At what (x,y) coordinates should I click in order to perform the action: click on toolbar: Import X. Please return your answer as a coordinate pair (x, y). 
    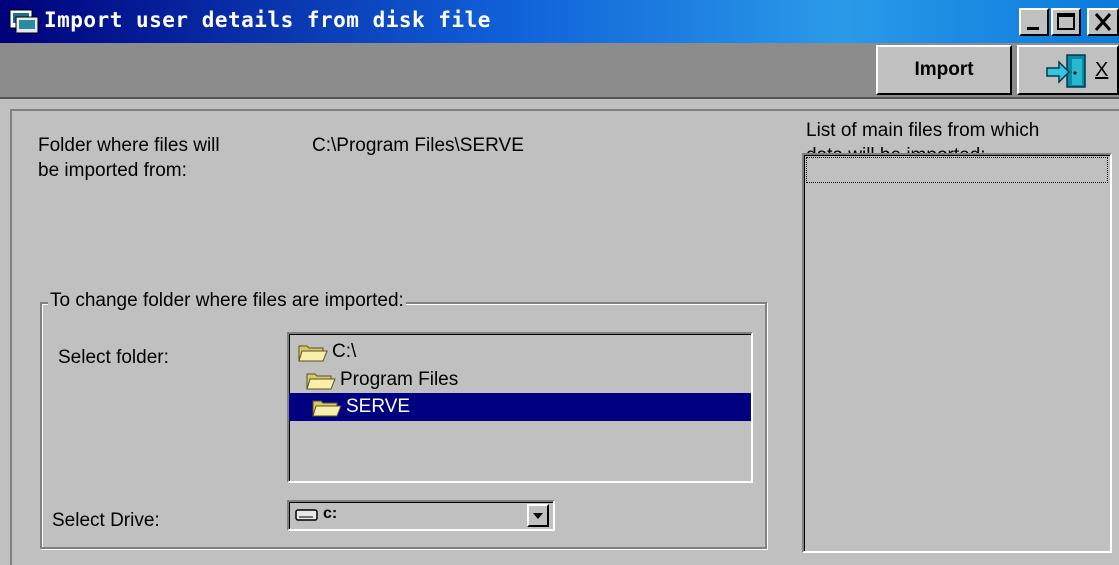
    Looking at the image, I should click on (559, 71).